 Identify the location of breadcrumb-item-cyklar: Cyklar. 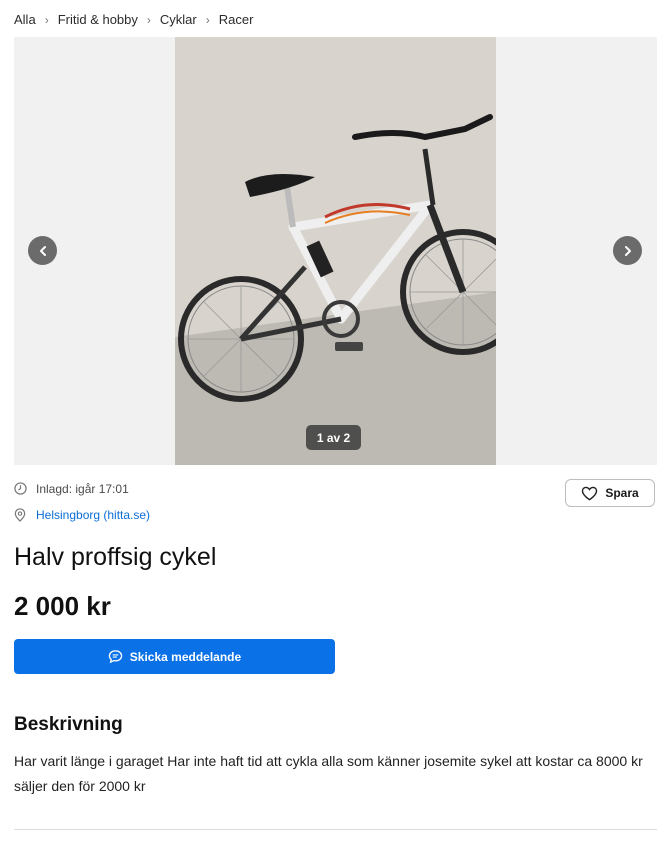
(178, 19).